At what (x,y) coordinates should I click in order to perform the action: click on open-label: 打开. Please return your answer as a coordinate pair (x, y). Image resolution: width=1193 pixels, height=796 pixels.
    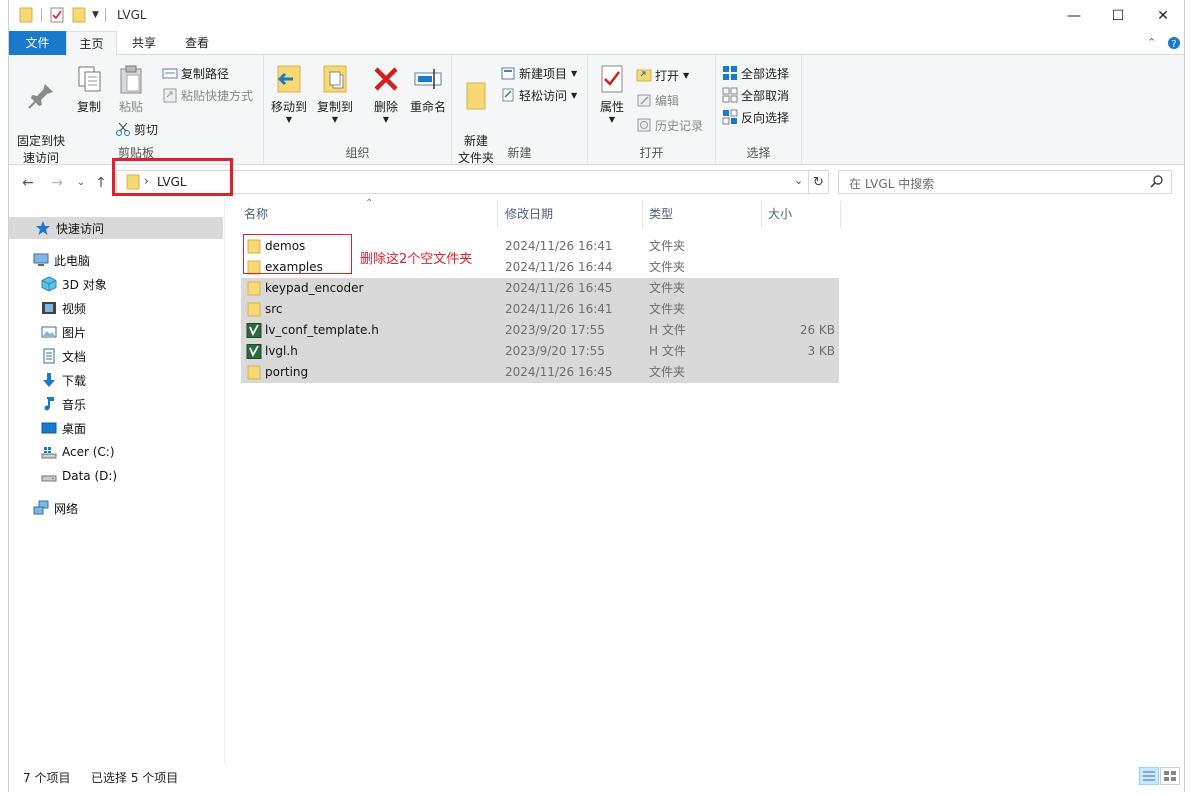
    Looking at the image, I should click on (667, 75).